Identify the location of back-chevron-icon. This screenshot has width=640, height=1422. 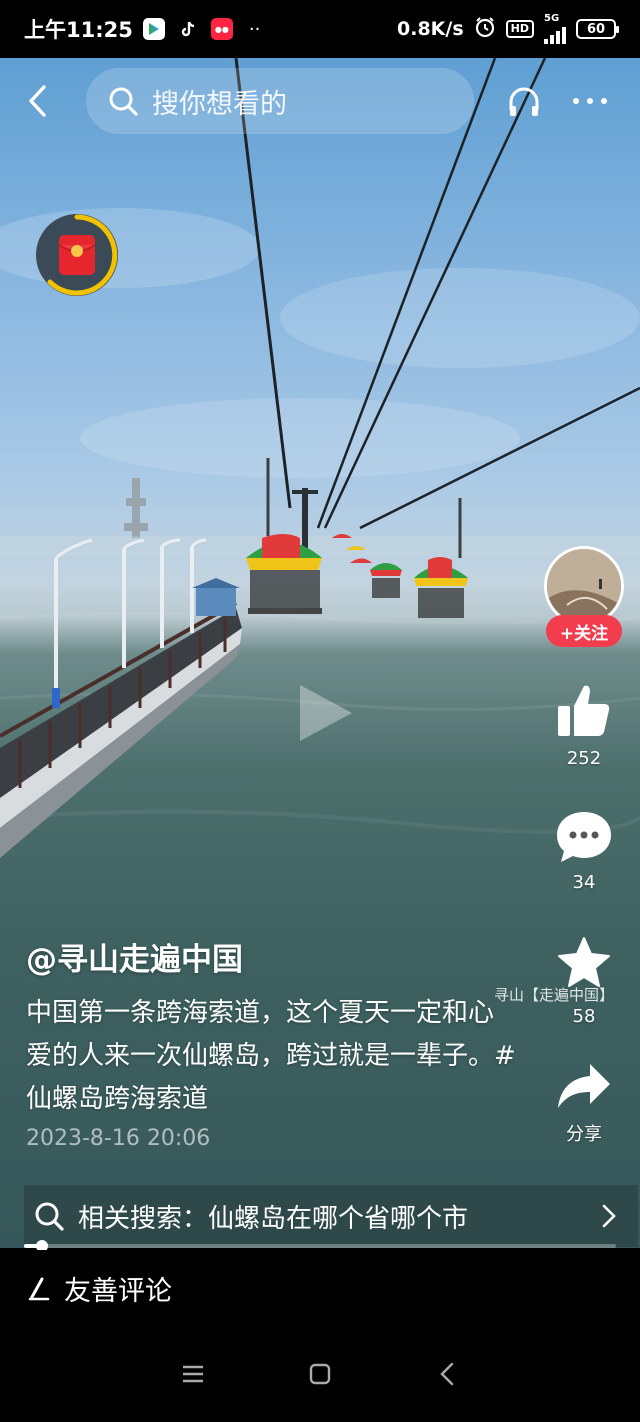
(446, 1374).